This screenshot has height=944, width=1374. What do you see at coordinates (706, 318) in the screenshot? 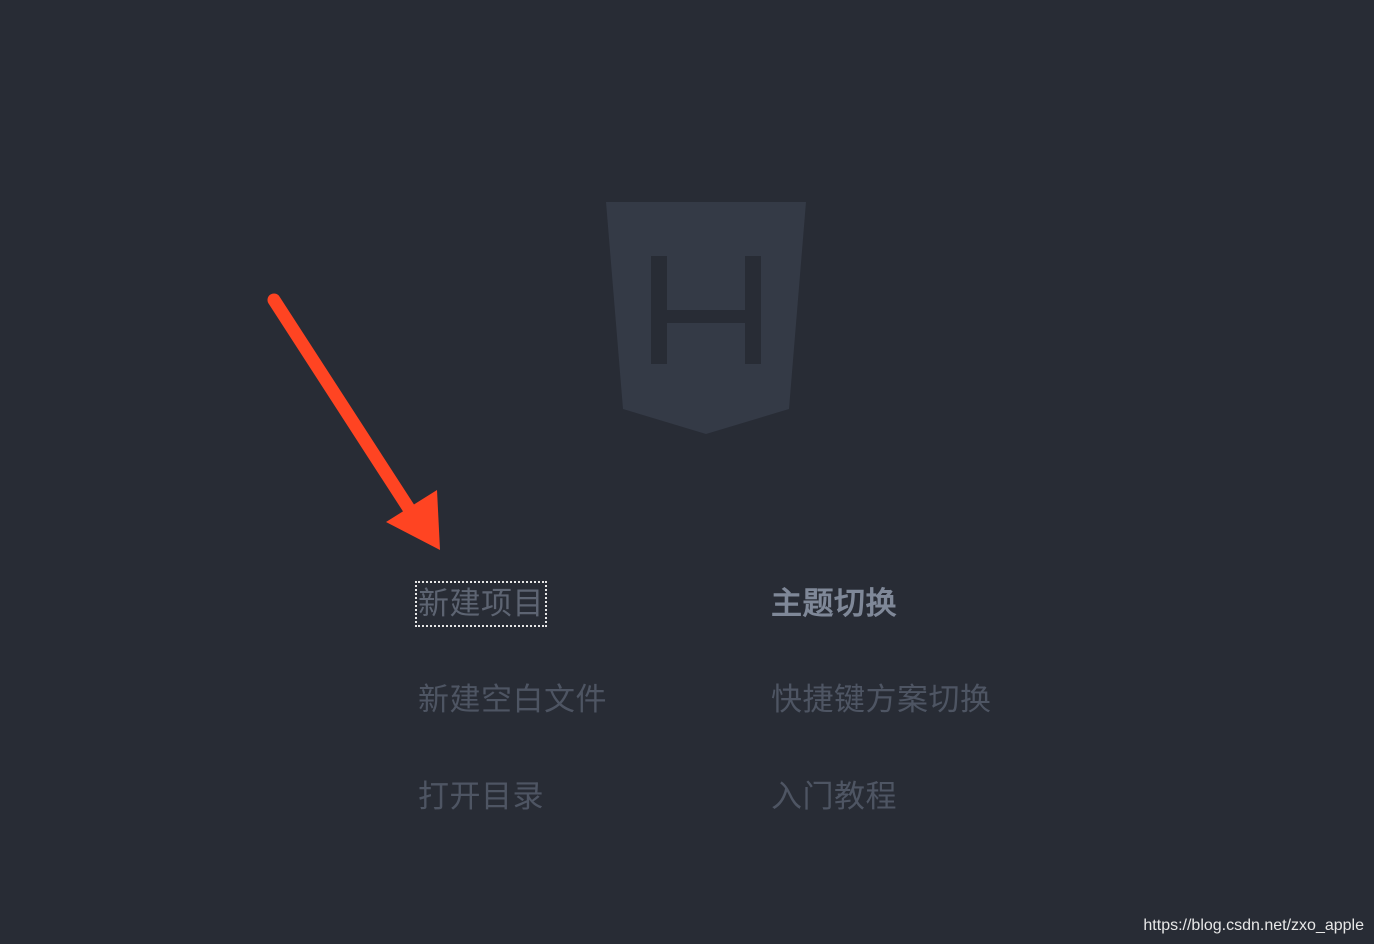
I see `hbuilder-shield-icon: H` at bounding box center [706, 318].